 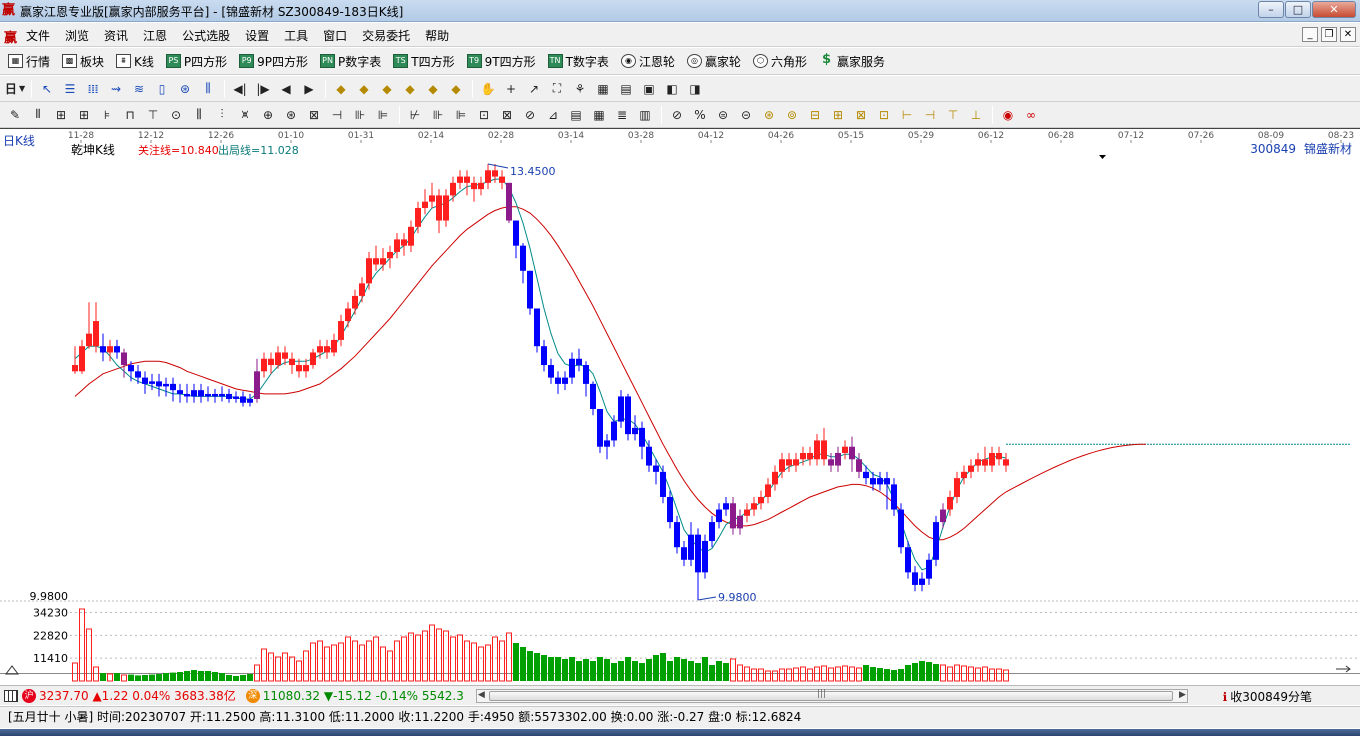 I want to click on toolbar2-tool-21-icon: ⛶, so click(x=557, y=89).